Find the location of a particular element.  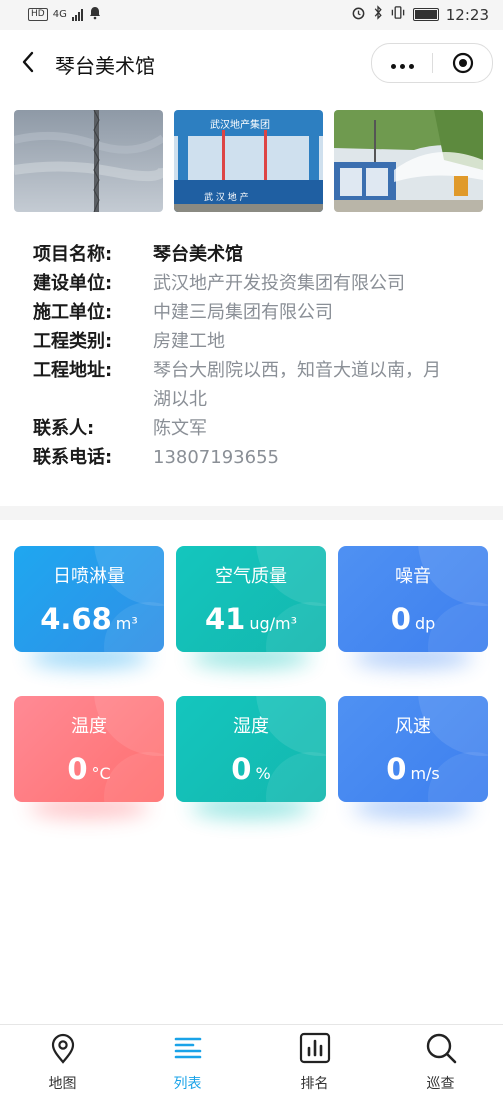

tab-ranking: 排名 is located at coordinates (314, 1063).